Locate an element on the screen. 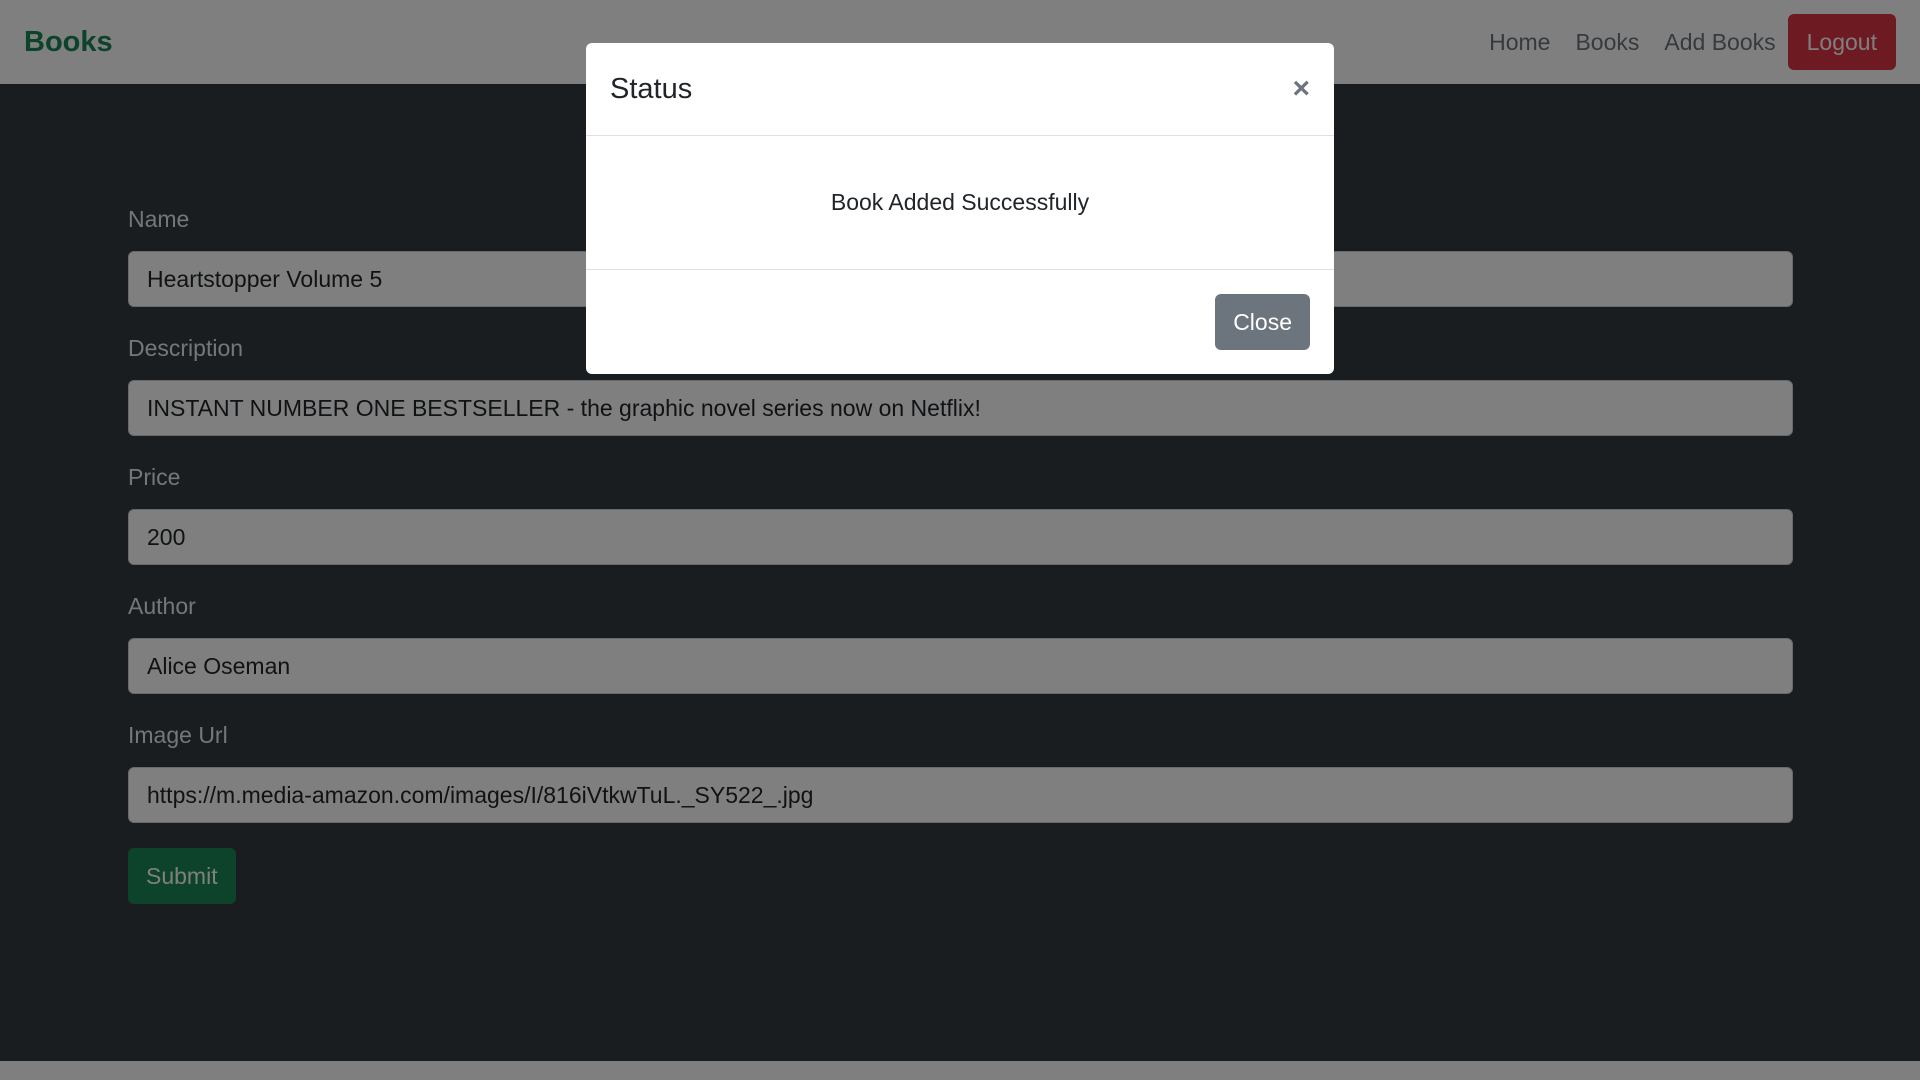  close-icon: × is located at coordinates (1301, 89).